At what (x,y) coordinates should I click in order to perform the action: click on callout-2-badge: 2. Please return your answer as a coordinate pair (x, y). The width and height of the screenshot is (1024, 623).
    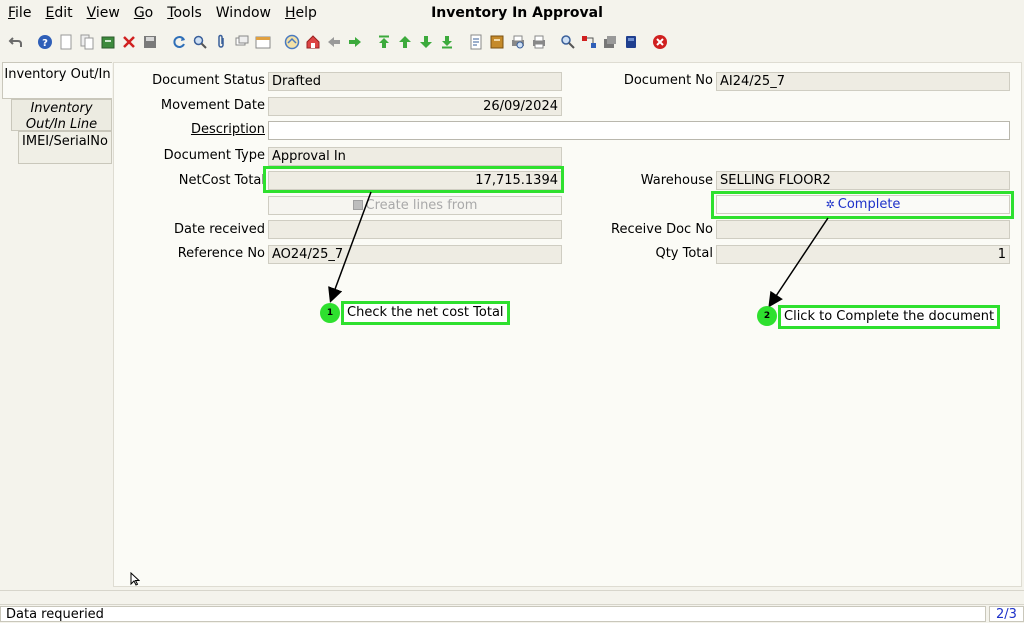
    Looking at the image, I should click on (767, 316).